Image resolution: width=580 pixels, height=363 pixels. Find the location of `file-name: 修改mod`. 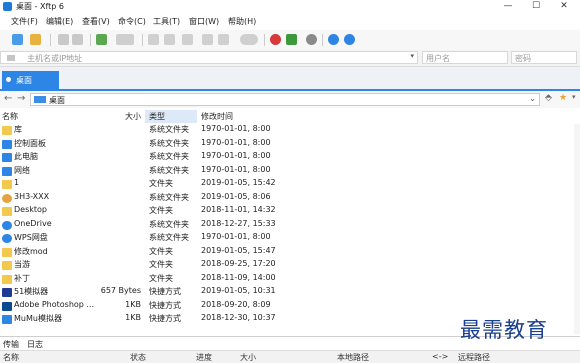

file-name: 修改mod is located at coordinates (31, 251).